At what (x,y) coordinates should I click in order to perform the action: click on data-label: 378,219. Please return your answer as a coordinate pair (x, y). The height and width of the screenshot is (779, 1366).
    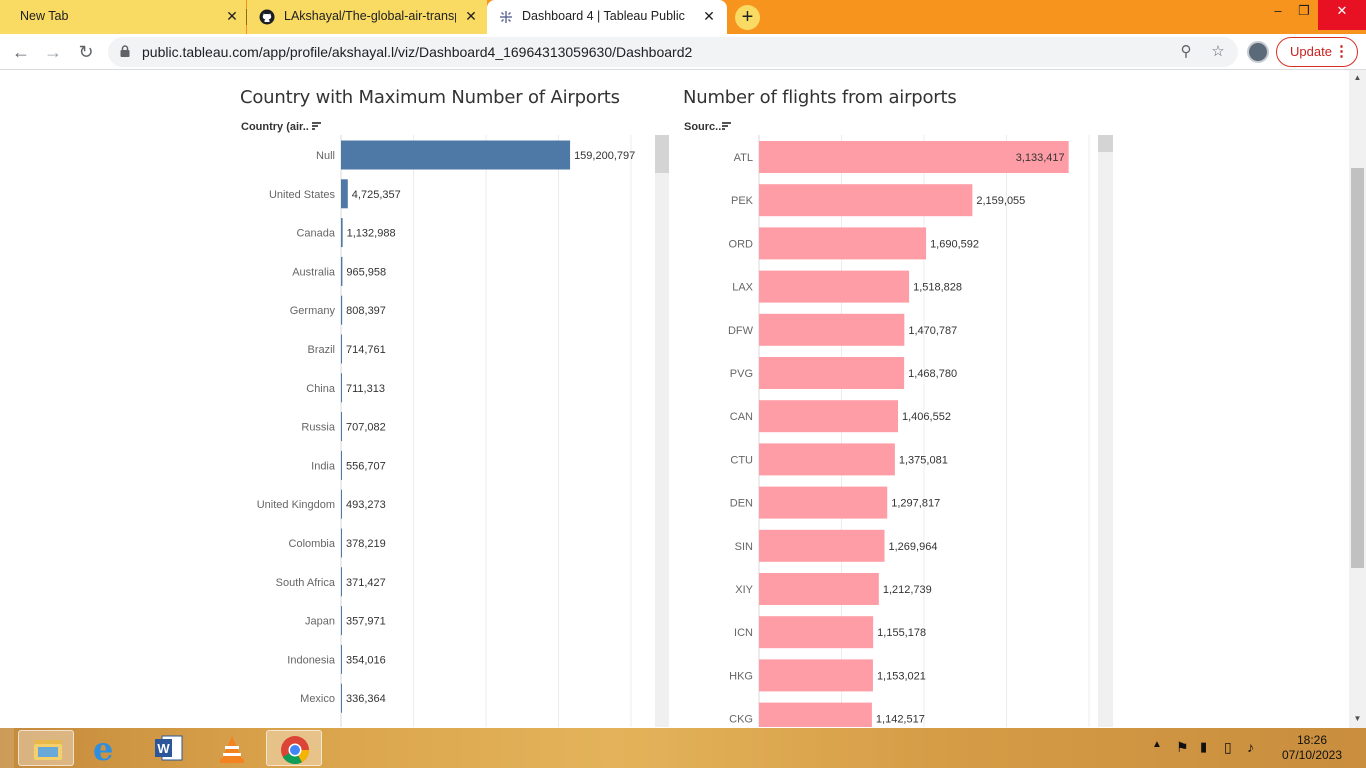
    Looking at the image, I should click on (366, 544).